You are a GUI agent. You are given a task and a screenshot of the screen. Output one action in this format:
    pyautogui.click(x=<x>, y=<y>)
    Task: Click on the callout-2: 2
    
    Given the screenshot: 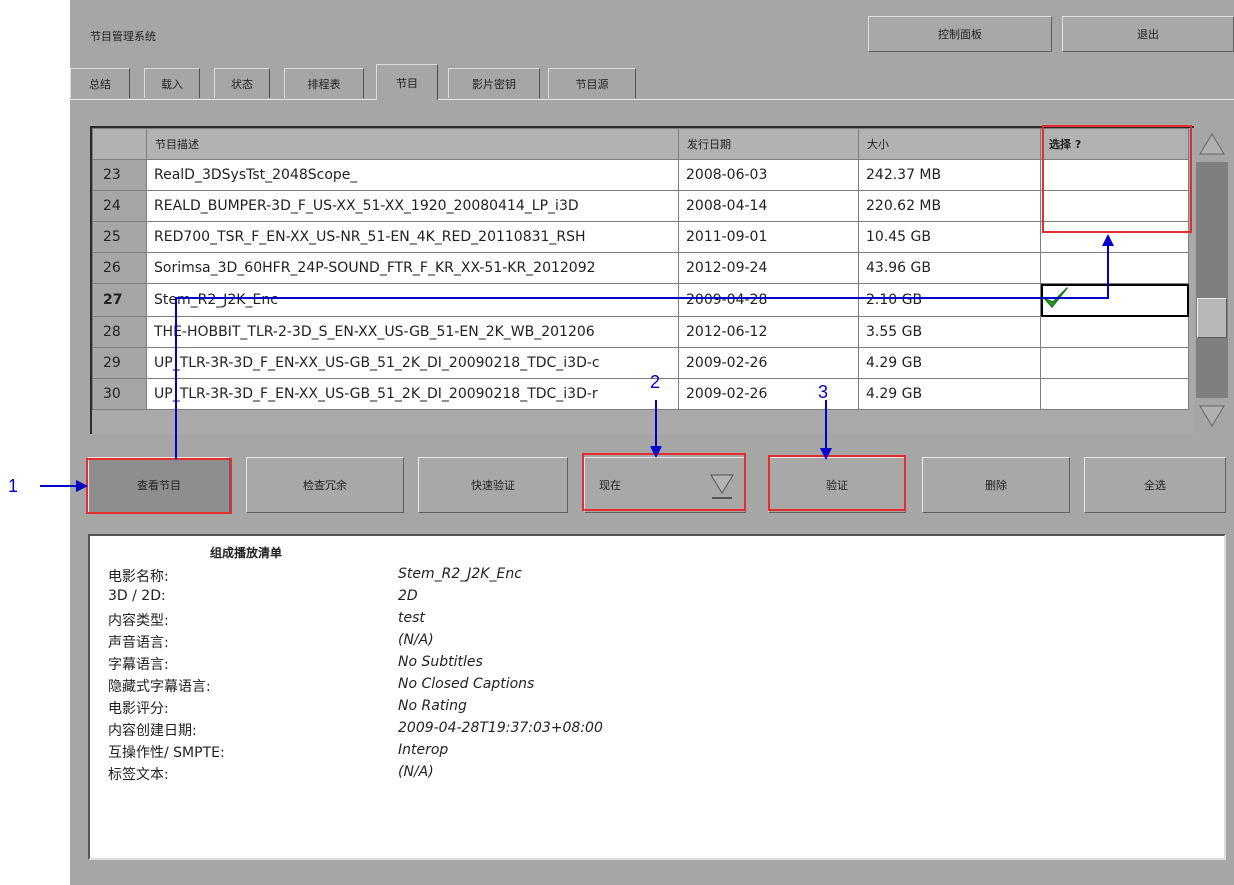 What is the action you would take?
    pyautogui.click(x=655, y=382)
    